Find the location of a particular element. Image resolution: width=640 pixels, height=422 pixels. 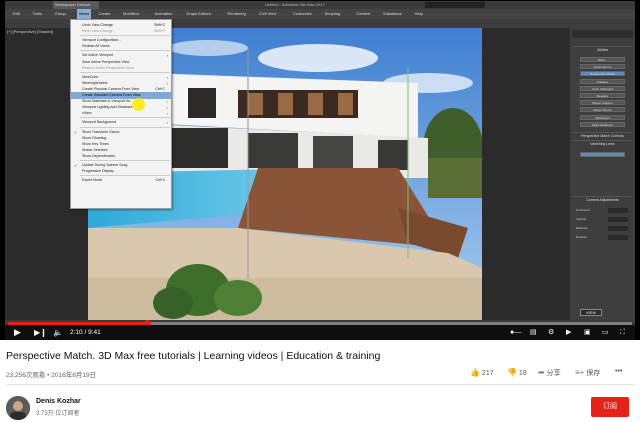

utility-button-measure: Measure is located at coordinates (602, 95).